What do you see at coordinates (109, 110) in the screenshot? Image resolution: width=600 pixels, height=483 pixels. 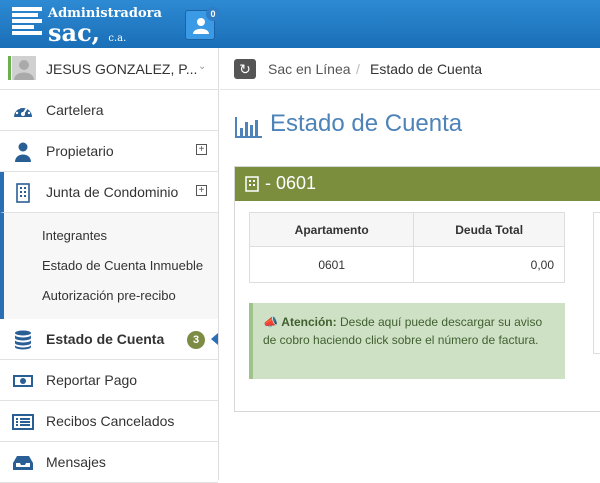 I see `sidebar-item-cartelera: Cartelera` at bounding box center [109, 110].